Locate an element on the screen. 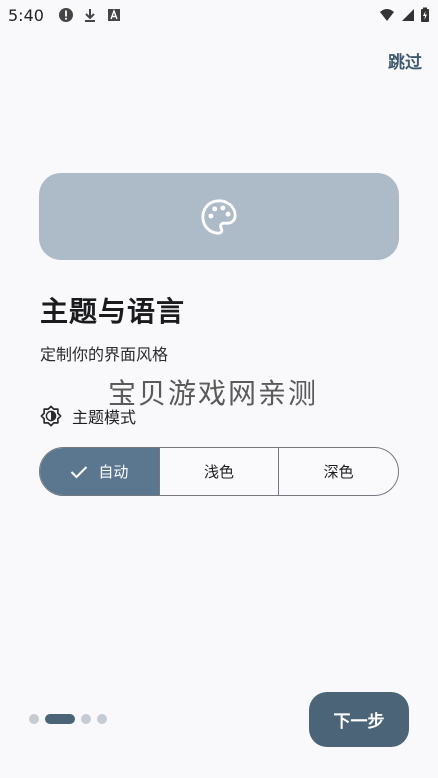 The width and height of the screenshot is (438, 778). theme-option-light-label: 浅色 is located at coordinates (219, 472).